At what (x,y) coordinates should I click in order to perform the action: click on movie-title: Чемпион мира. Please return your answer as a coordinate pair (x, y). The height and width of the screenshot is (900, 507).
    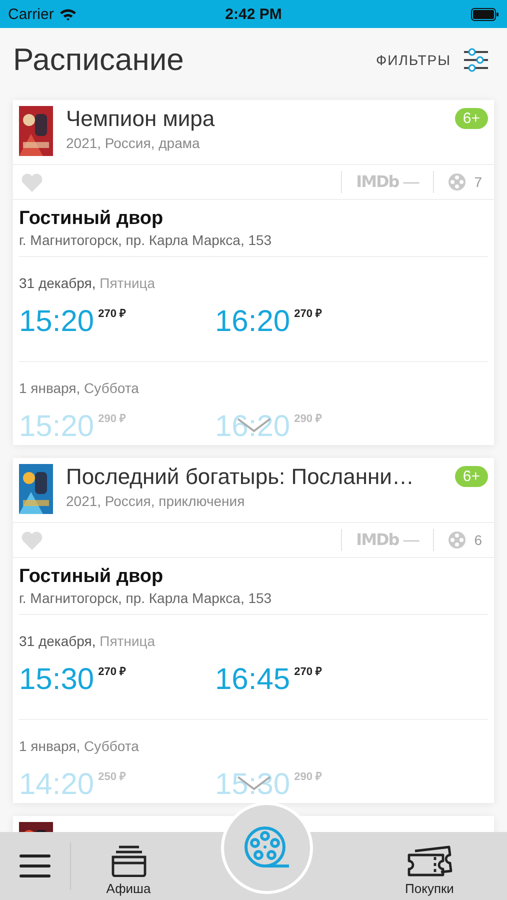
    Looking at the image, I should click on (254, 119).